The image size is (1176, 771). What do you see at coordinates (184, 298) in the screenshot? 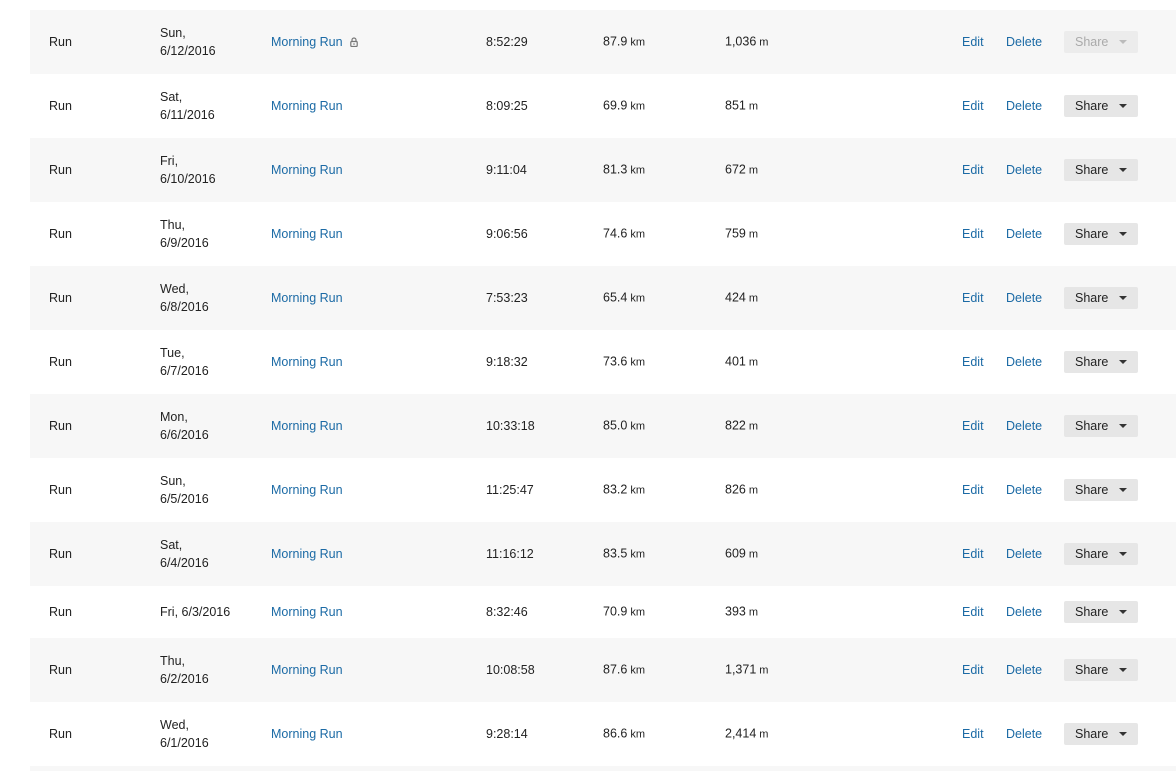
I see `activity-date: Wed, 6/8/2016` at bounding box center [184, 298].